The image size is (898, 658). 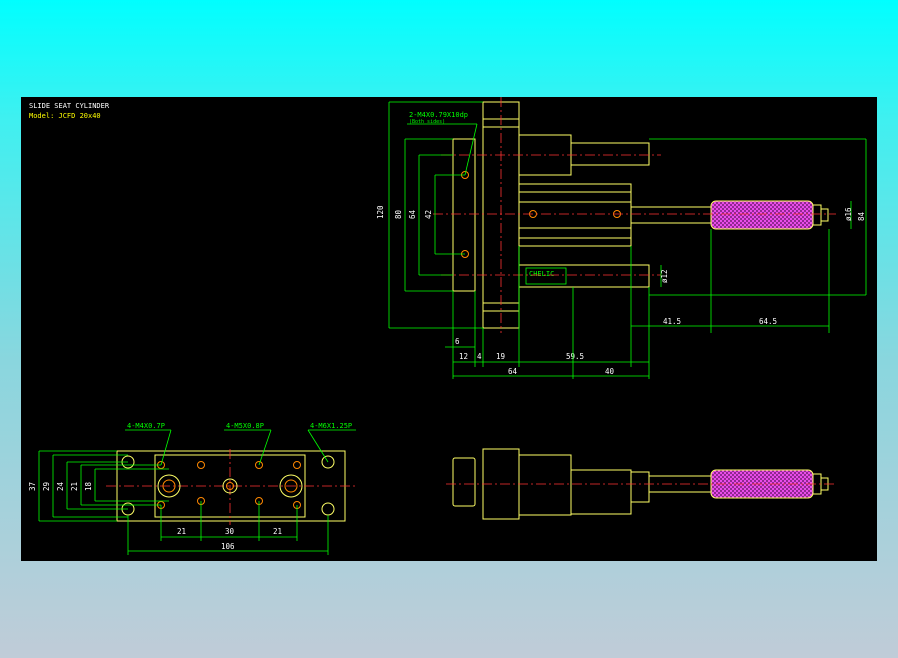 I want to click on dim-84: 84, so click(x=861, y=216).